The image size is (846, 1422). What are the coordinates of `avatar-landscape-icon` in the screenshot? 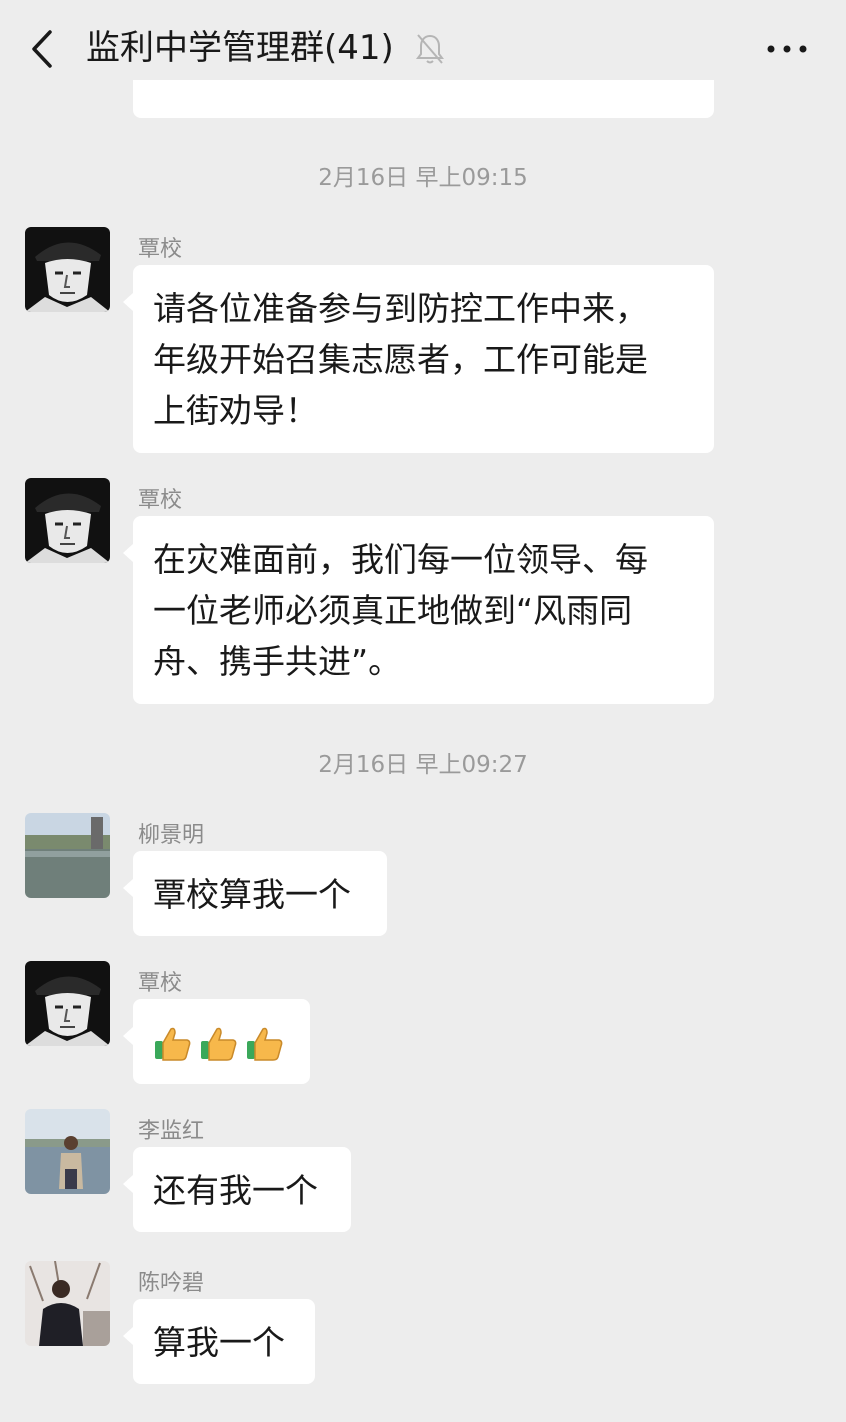 It's located at (67, 855).